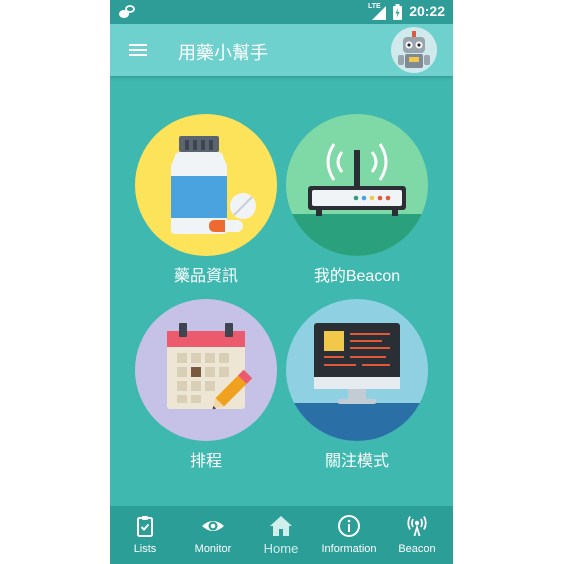 The width and height of the screenshot is (564, 564). What do you see at coordinates (127, 11) in the screenshot?
I see `app-notification-icon` at bounding box center [127, 11].